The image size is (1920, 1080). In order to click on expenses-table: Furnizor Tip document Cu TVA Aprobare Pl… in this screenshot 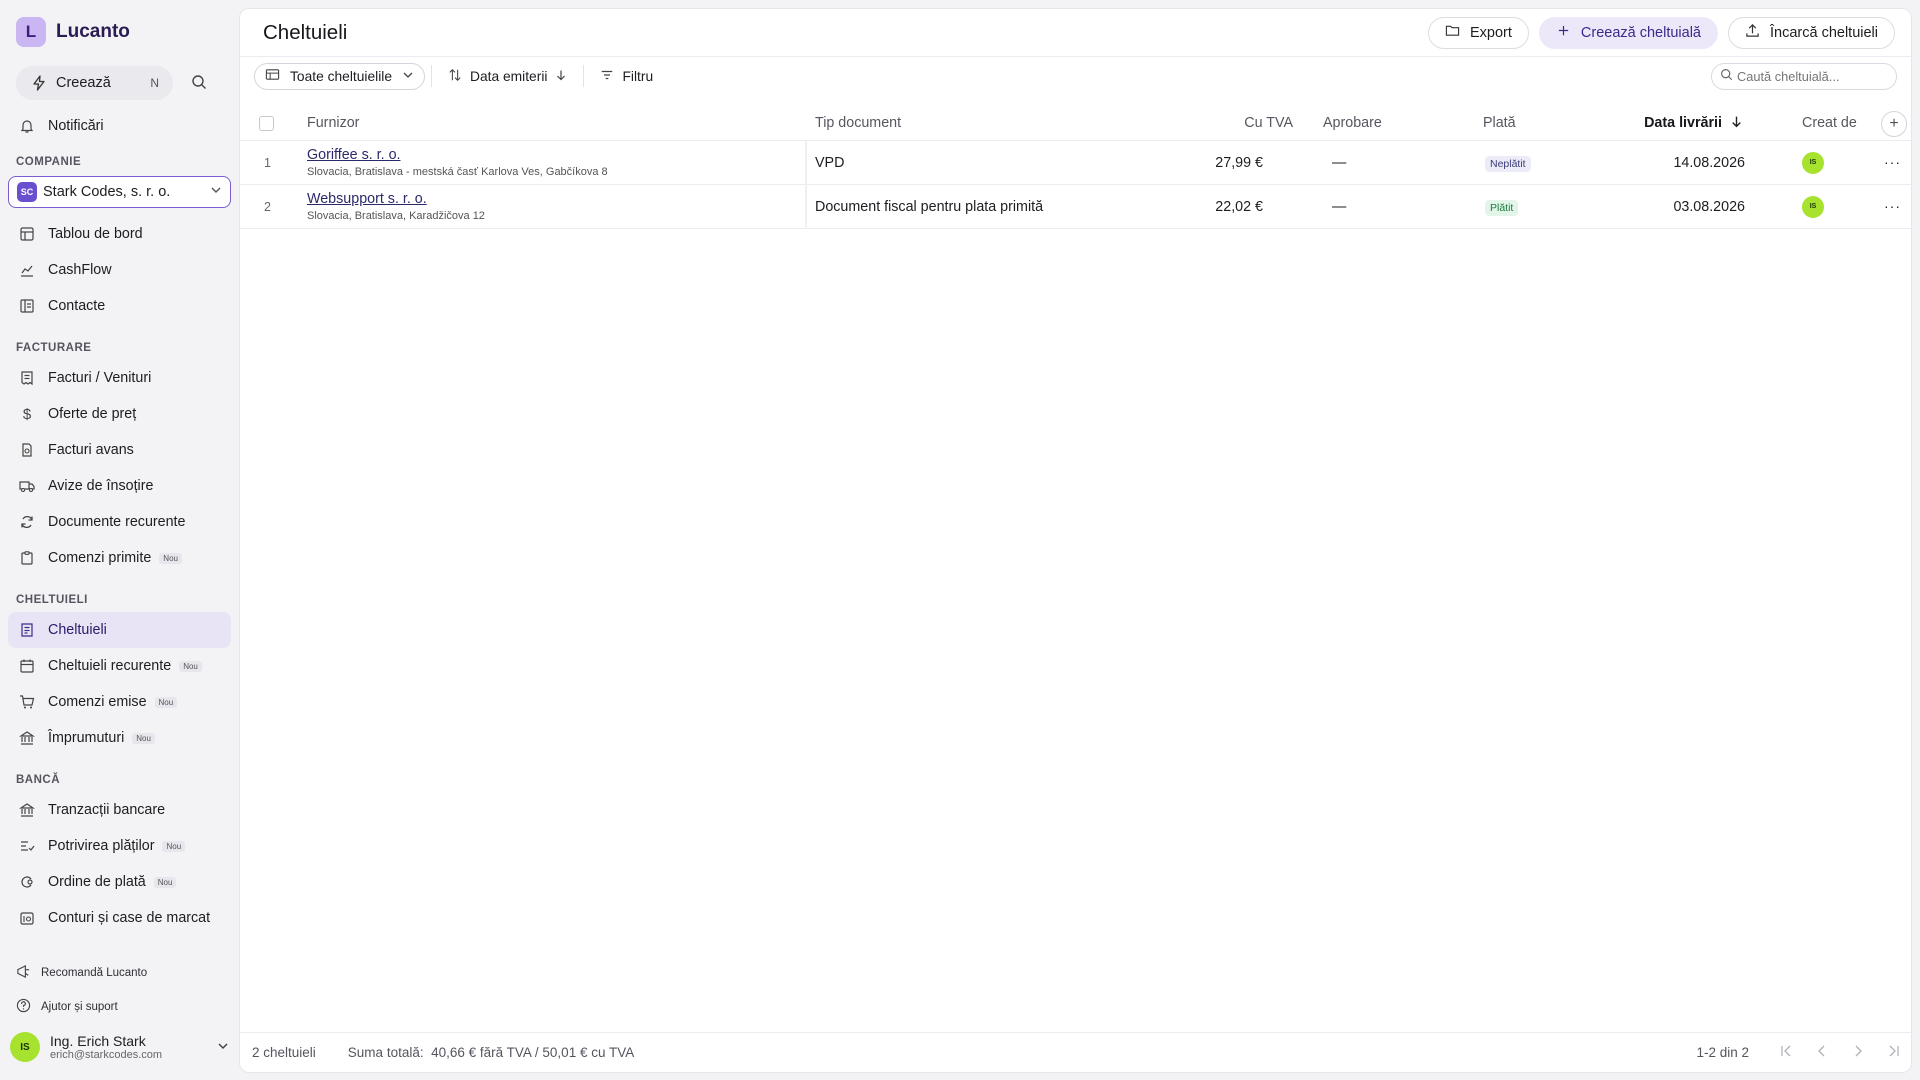, I will do `click(1075, 167)`.